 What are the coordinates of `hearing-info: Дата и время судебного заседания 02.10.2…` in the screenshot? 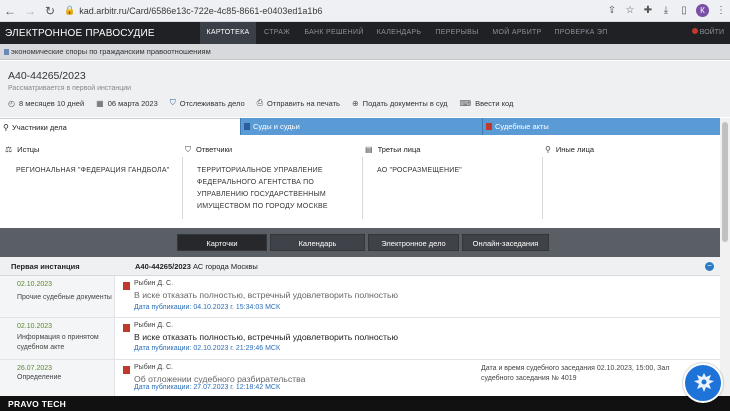 It's located at (575, 373).